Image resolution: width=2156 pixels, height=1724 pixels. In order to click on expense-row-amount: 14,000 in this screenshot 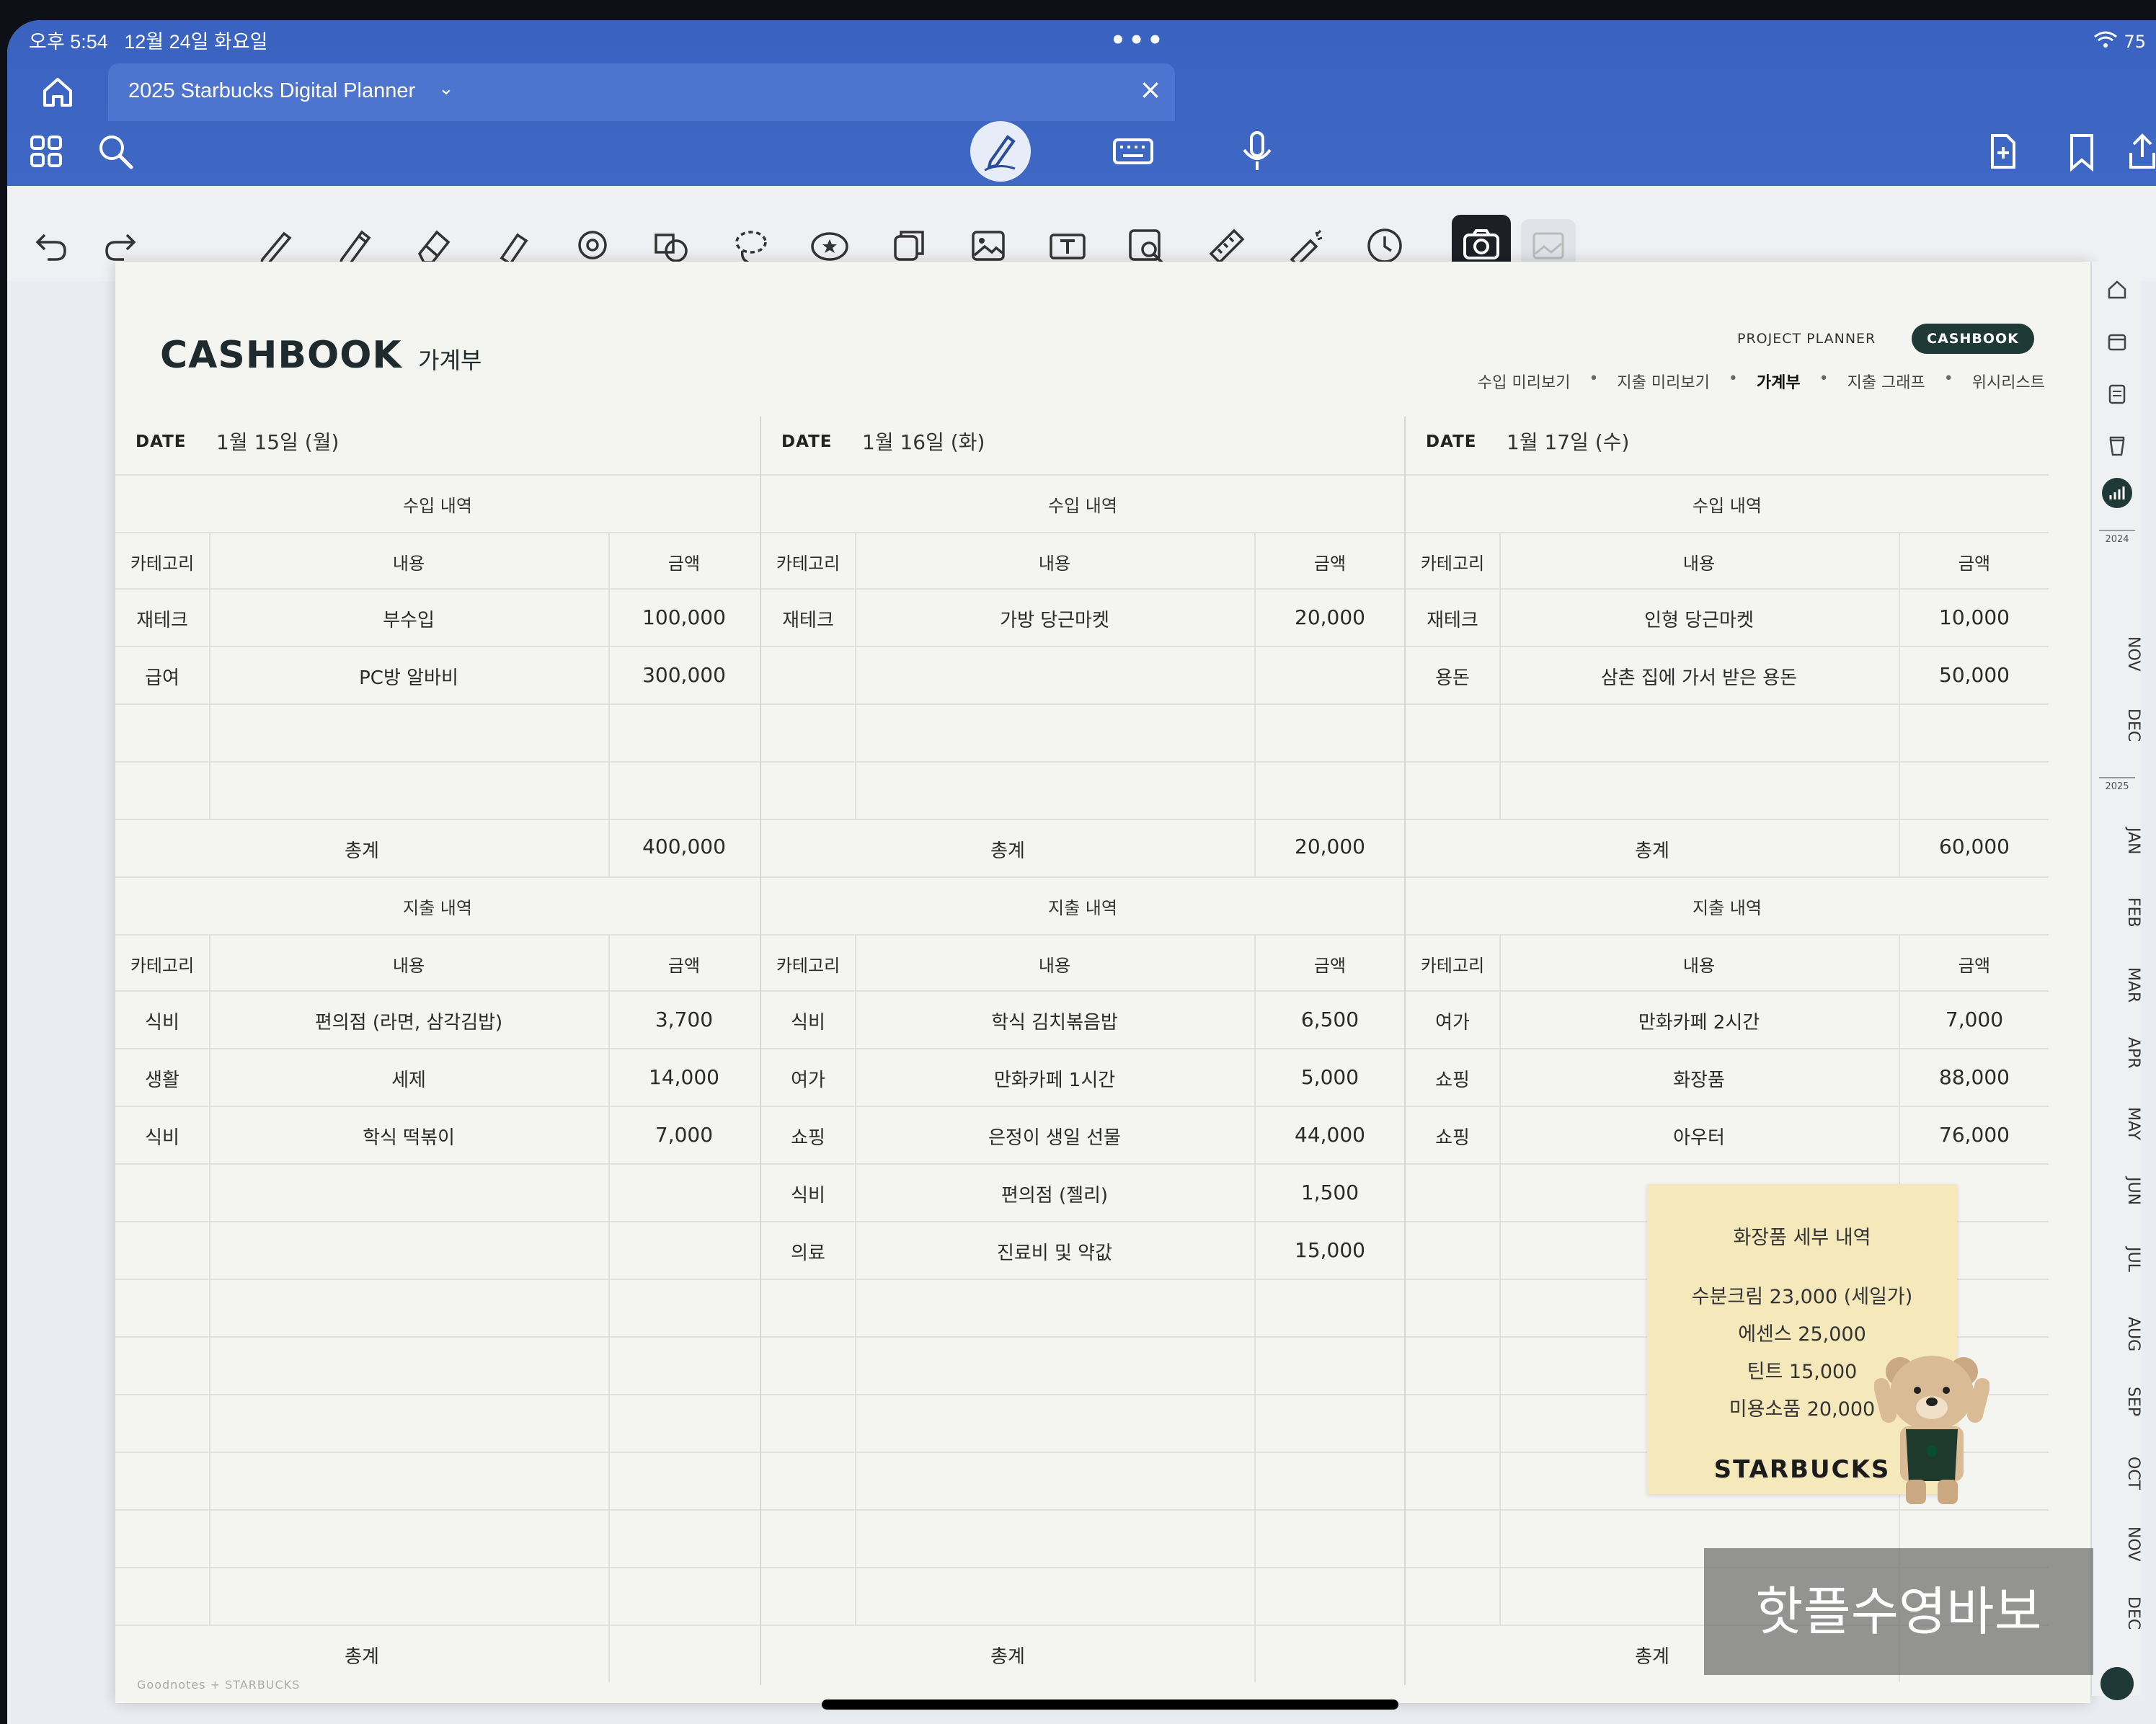, I will do `click(684, 1077)`.